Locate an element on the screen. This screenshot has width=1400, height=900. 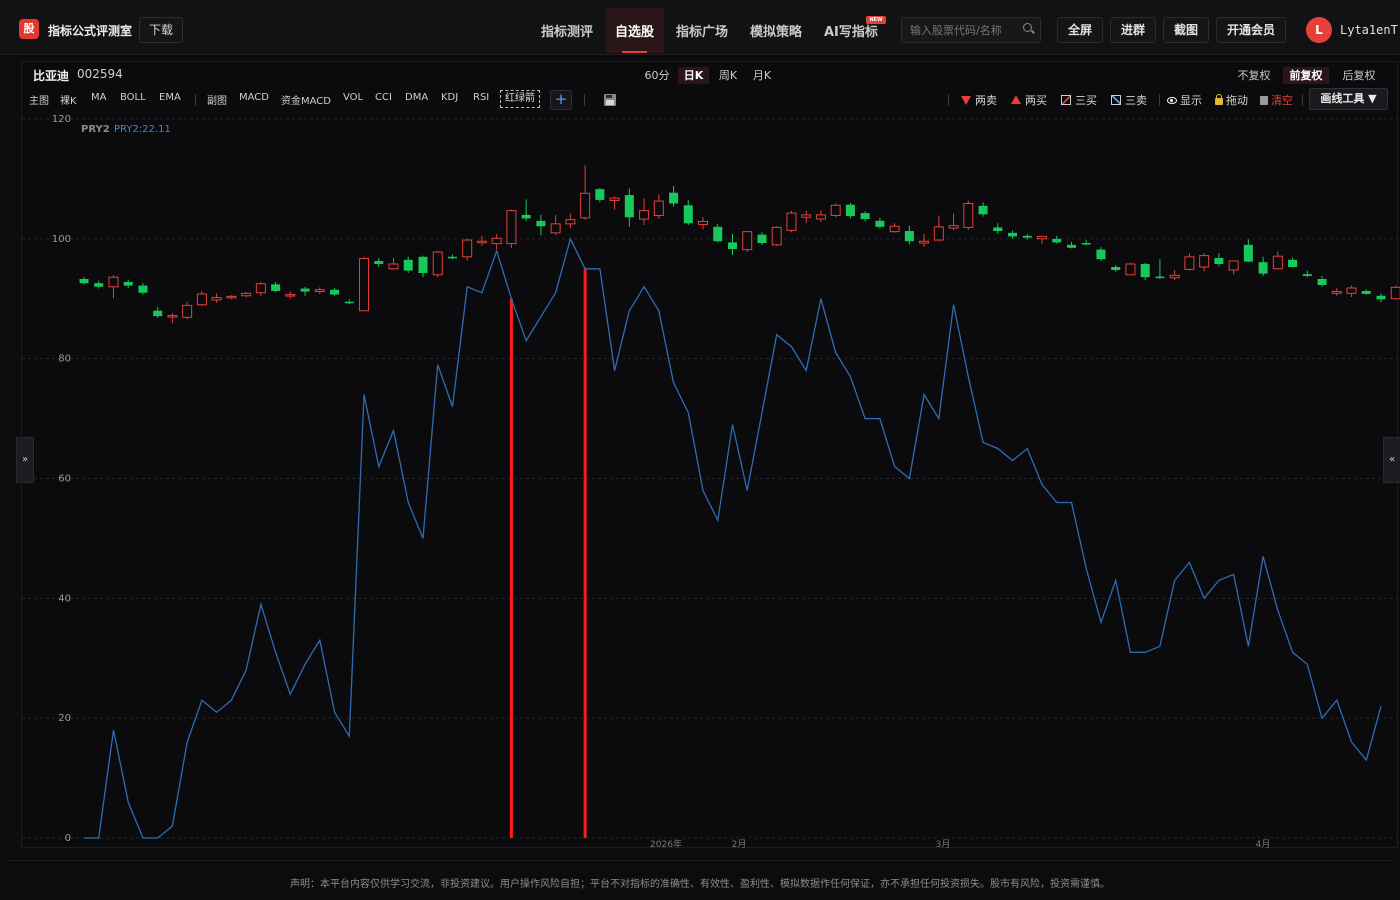
legend-series-value: PRY2:22.11 is located at coordinates (142, 129).